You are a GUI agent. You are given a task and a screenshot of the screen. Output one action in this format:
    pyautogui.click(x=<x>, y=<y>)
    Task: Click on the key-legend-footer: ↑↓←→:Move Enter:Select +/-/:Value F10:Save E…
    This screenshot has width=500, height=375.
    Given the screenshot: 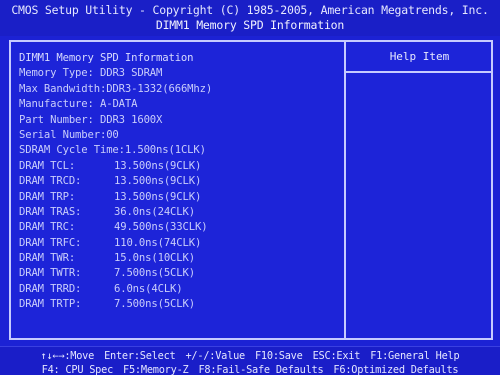 What is the action you would take?
    pyautogui.click(x=250, y=360)
    